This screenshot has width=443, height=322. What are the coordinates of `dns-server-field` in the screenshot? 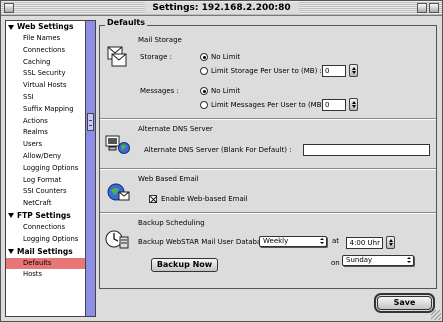 It's located at (366, 150).